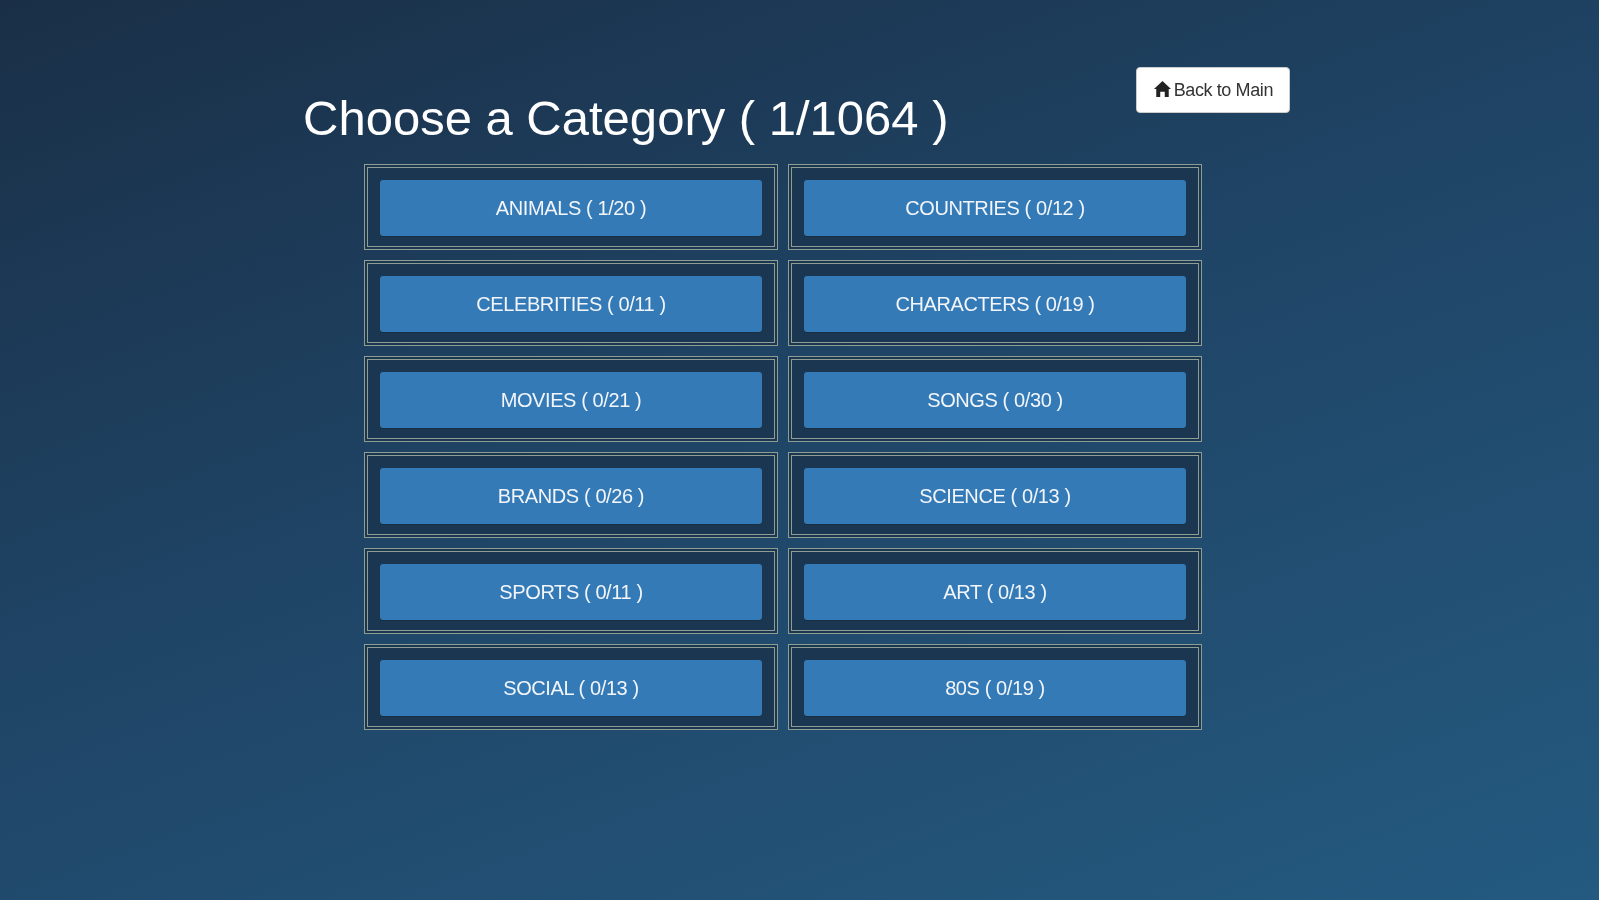  Describe the element at coordinates (571, 687) in the screenshot. I see `category-button: SOCIAL ( 0/13 )` at that location.